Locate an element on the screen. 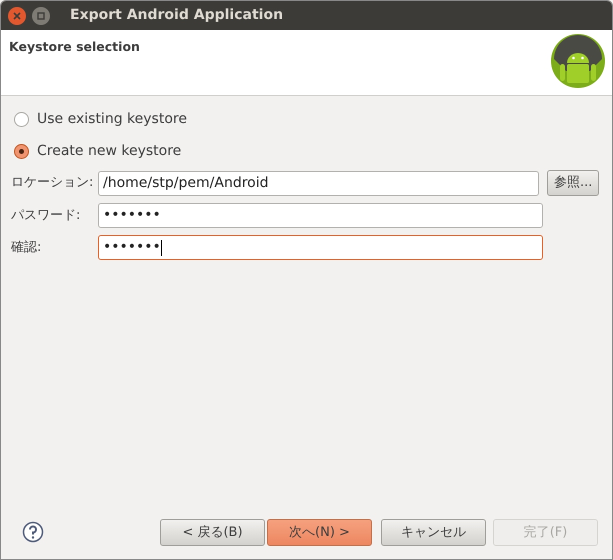 This screenshot has width=613, height=560. dialog-button: 次へ(N) > is located at coordinates (319, 532).